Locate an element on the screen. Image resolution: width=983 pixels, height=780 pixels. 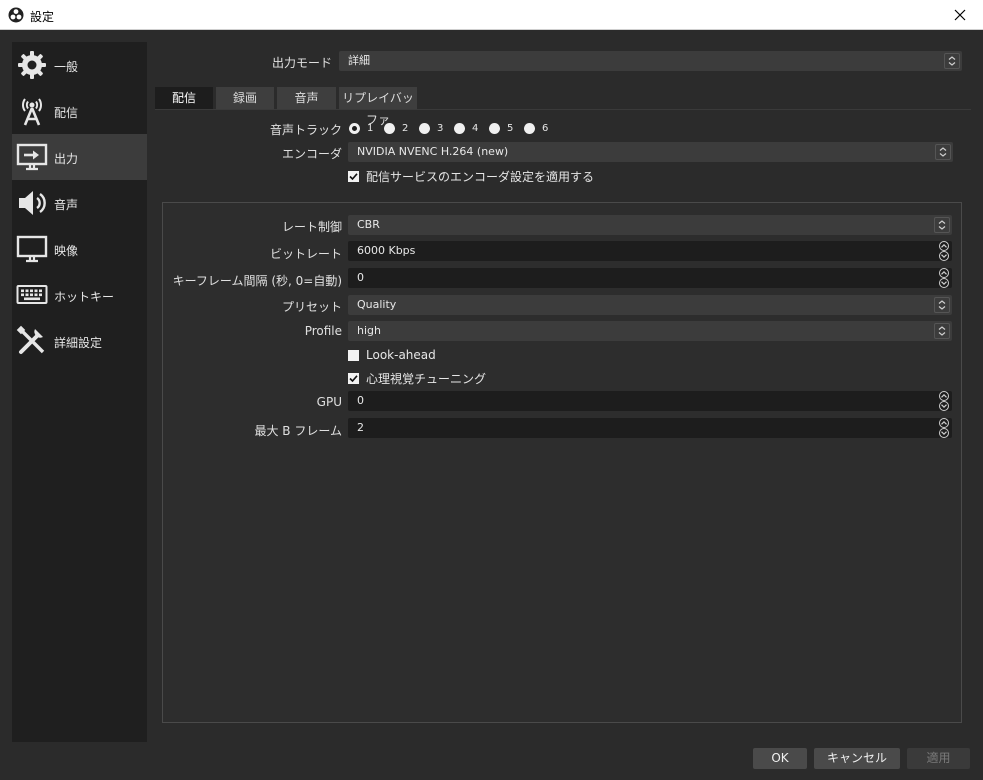
output-monitor-icon is located at coordinates (32, 157).